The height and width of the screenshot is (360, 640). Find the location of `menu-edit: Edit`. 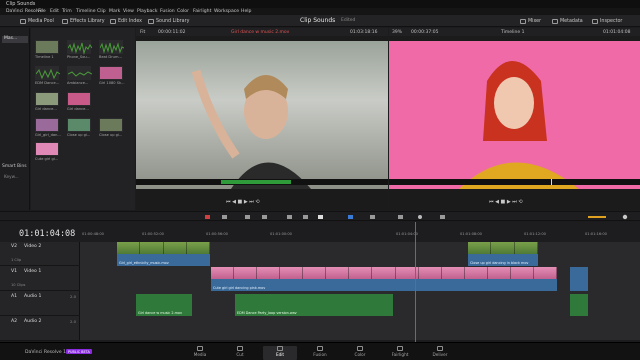

menu-edit: Edit is located at coordinates (54, 11).